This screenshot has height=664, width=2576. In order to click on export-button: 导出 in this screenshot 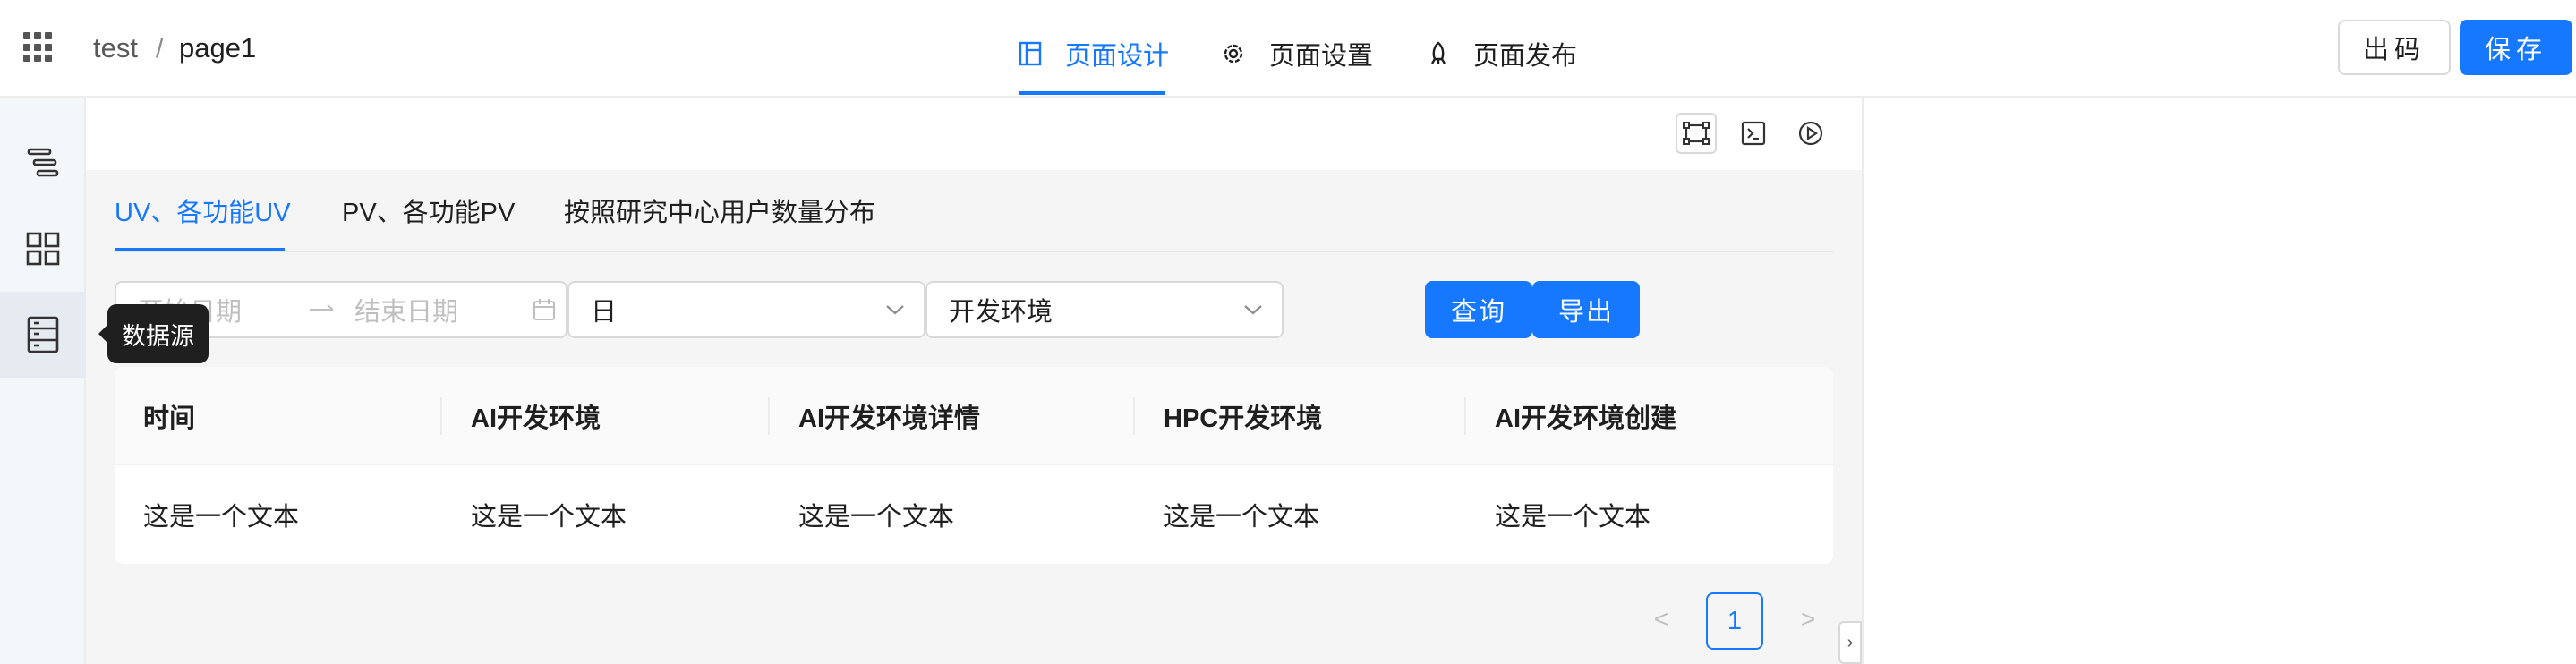, I will do `click(1586, 309)`.